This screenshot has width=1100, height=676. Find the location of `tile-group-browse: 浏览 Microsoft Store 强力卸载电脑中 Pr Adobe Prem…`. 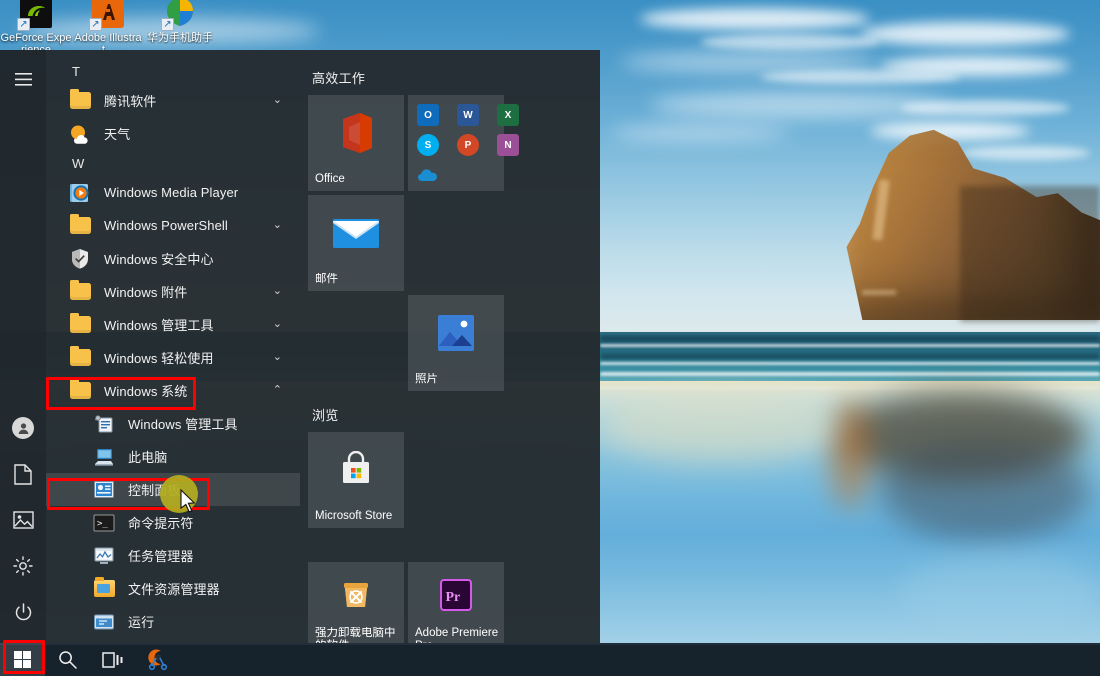

tile-group-browse: 浏览 Microsoft Store 强力卸载电脑中 Pr Adobe Prem… is located at coordinates (454, 524).